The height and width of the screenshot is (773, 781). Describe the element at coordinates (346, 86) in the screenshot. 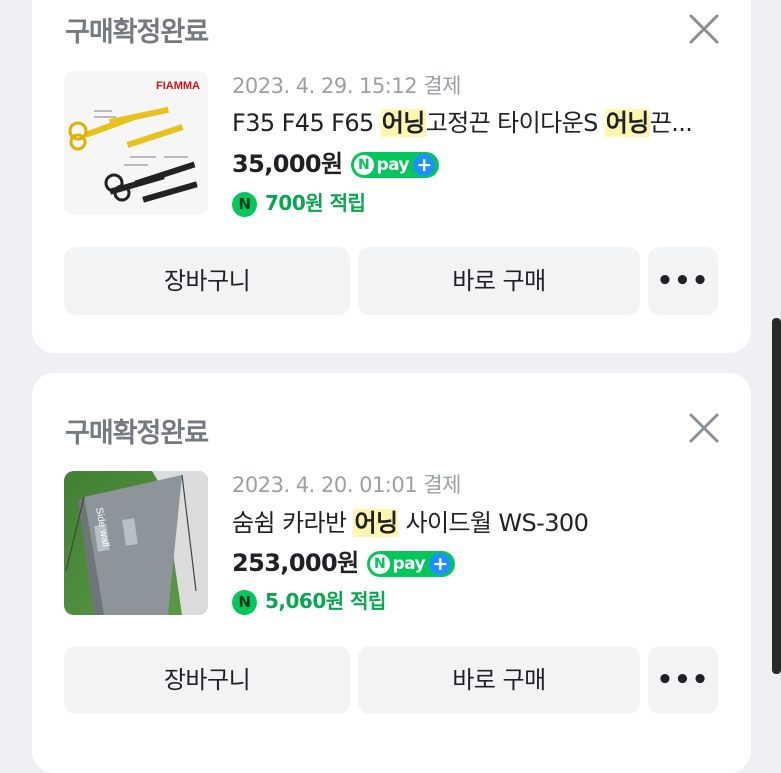

I see `order-date: 2023. 4. 29. 15:12 결제` at that location.